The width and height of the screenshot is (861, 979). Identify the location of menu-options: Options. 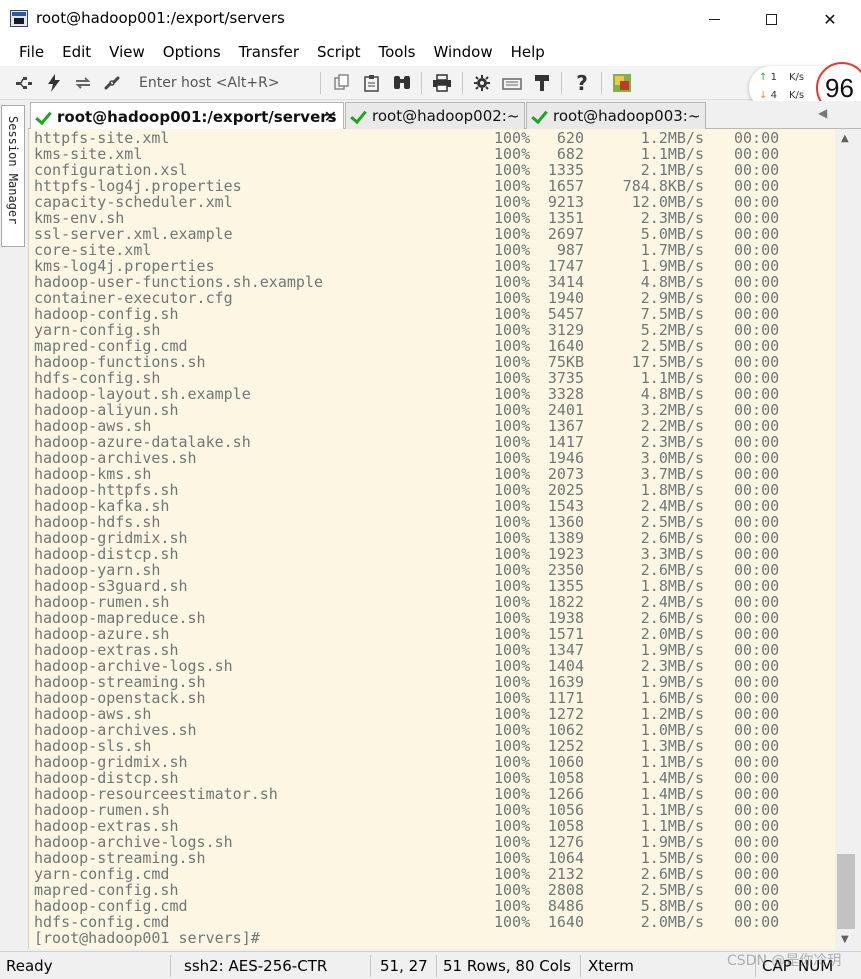
(192, 52).